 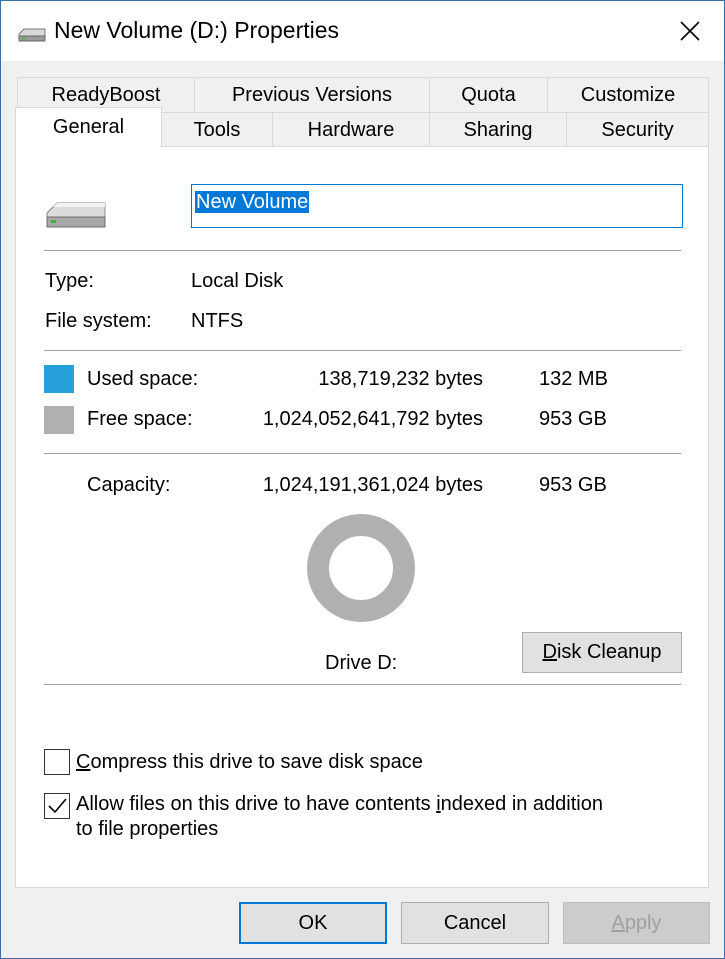 I want to click on disk-usage-donut, so click(x=361, y=568).